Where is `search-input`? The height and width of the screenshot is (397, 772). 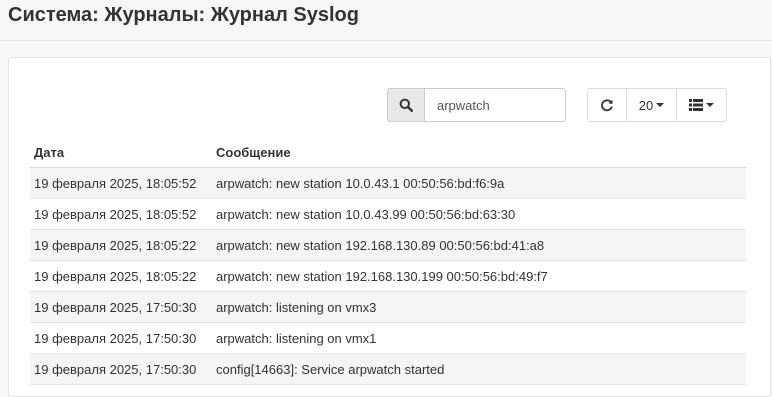
search-input is located at coordinates (495, 105).